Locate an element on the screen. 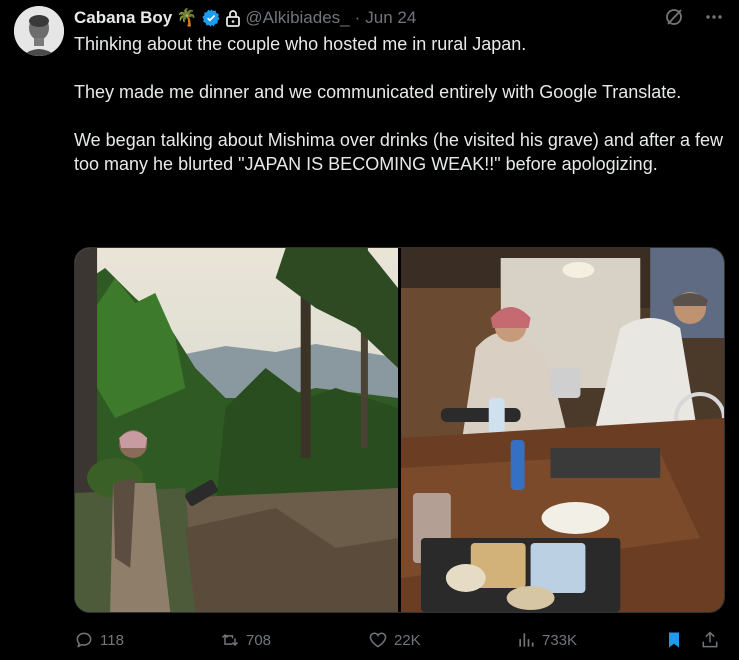 The height and width of the screenshot is (660, 739). more-options-icon is located at coordinates (714, 17).